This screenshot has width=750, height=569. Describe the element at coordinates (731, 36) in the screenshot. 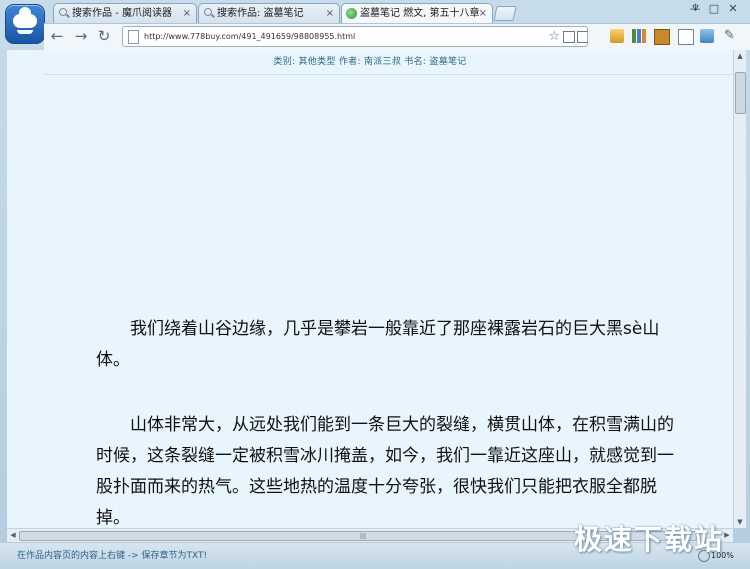

I see `wrench-icon: ✎` at that location.